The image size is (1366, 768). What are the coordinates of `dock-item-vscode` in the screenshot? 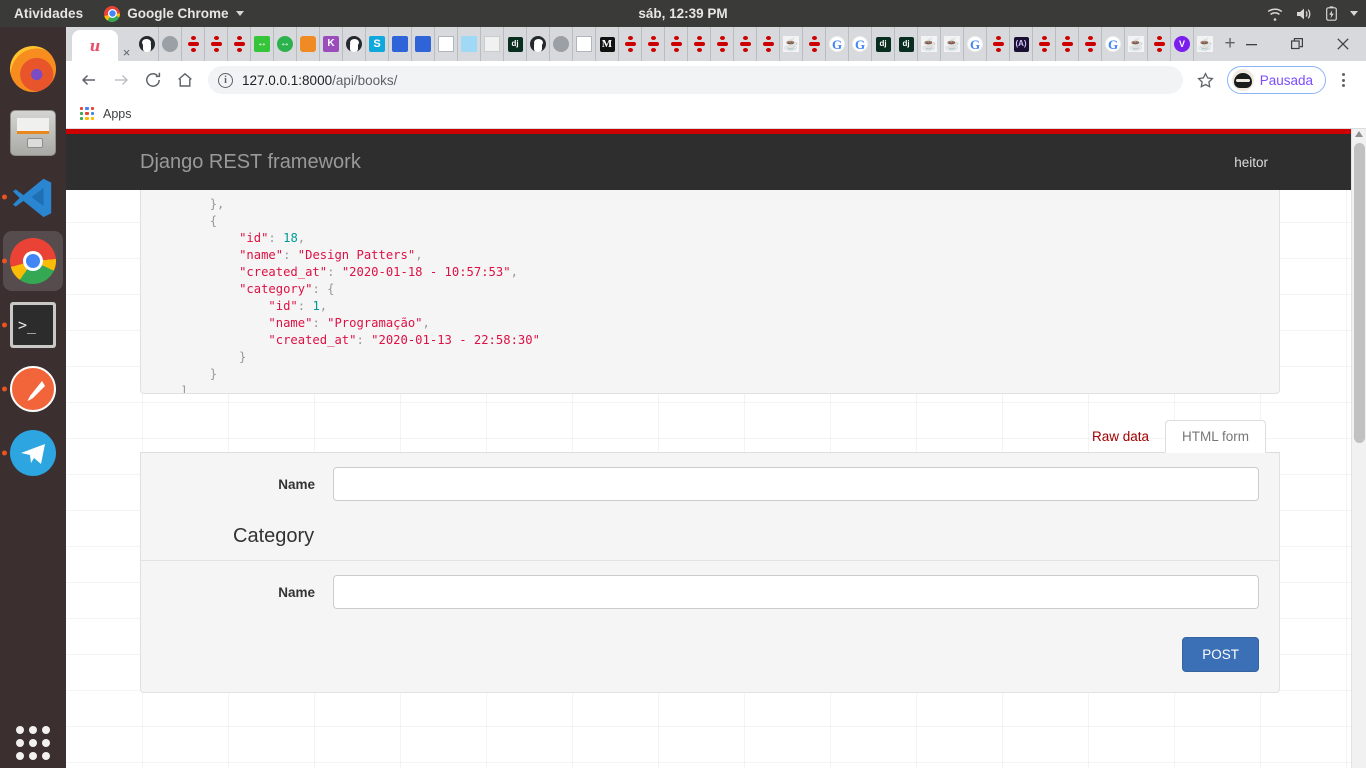 It's located at (33, 197).